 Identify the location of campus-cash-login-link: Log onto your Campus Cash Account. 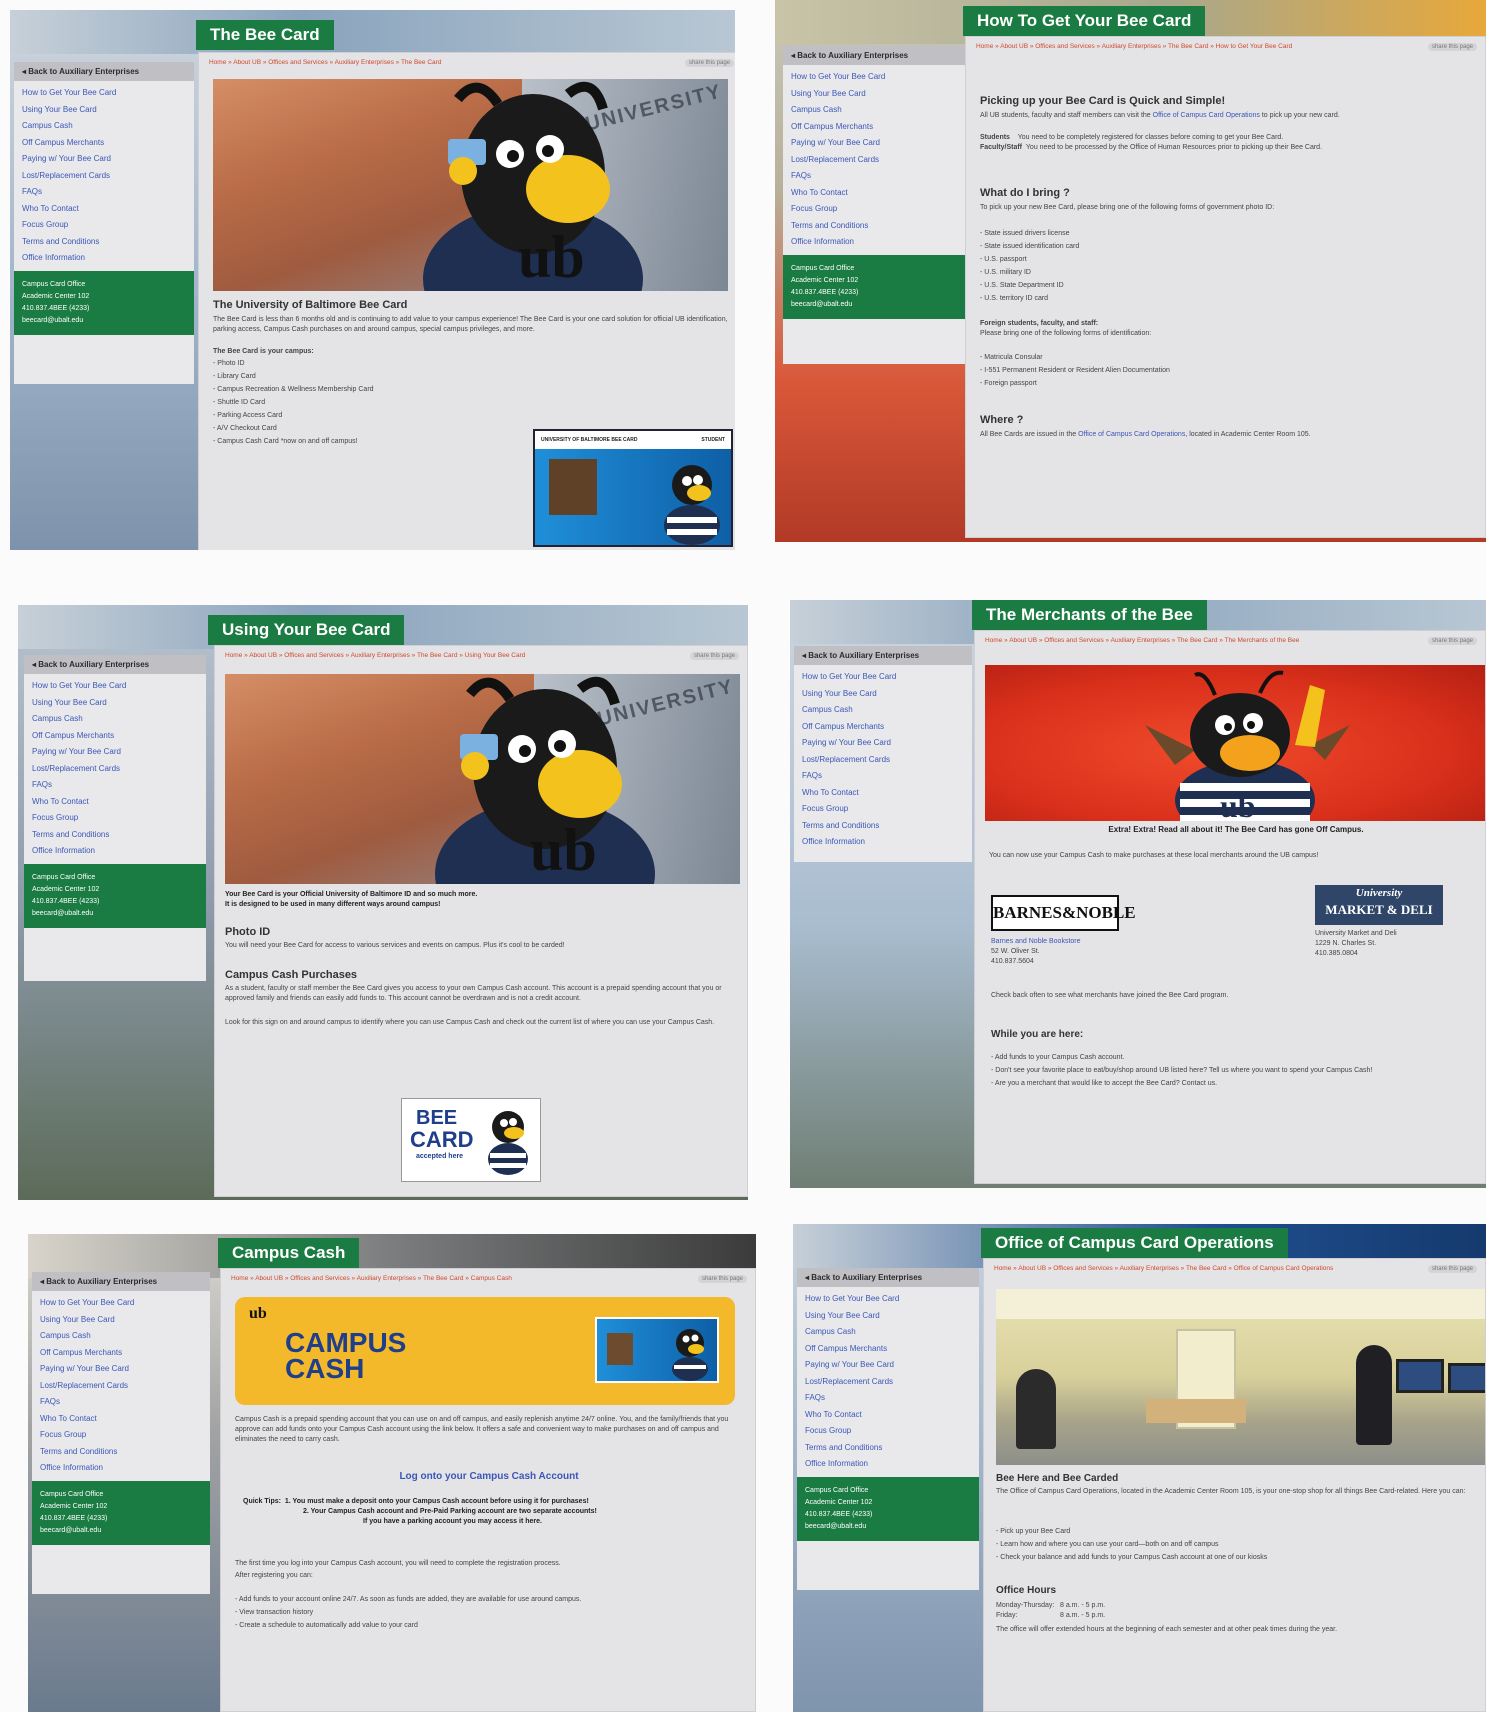
(488, 1476).